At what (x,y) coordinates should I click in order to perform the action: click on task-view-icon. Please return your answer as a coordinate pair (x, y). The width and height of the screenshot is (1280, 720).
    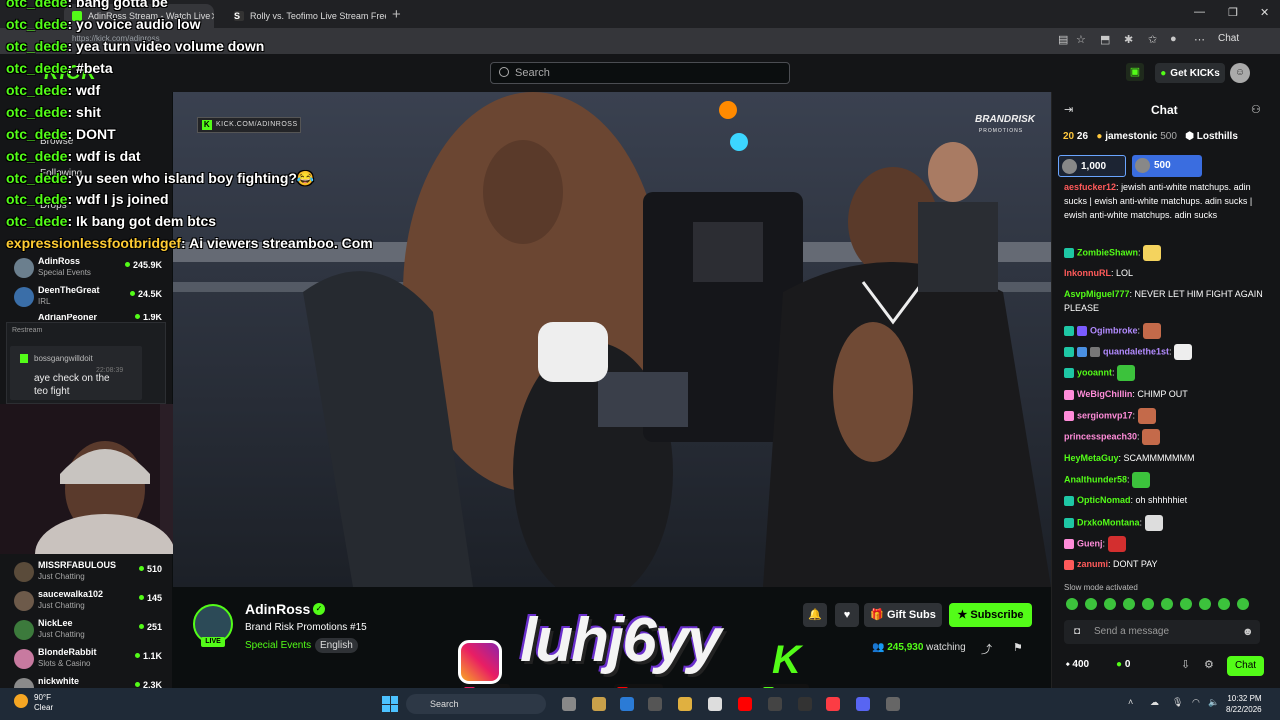
    Looking at the image, I should click on (569, 704).